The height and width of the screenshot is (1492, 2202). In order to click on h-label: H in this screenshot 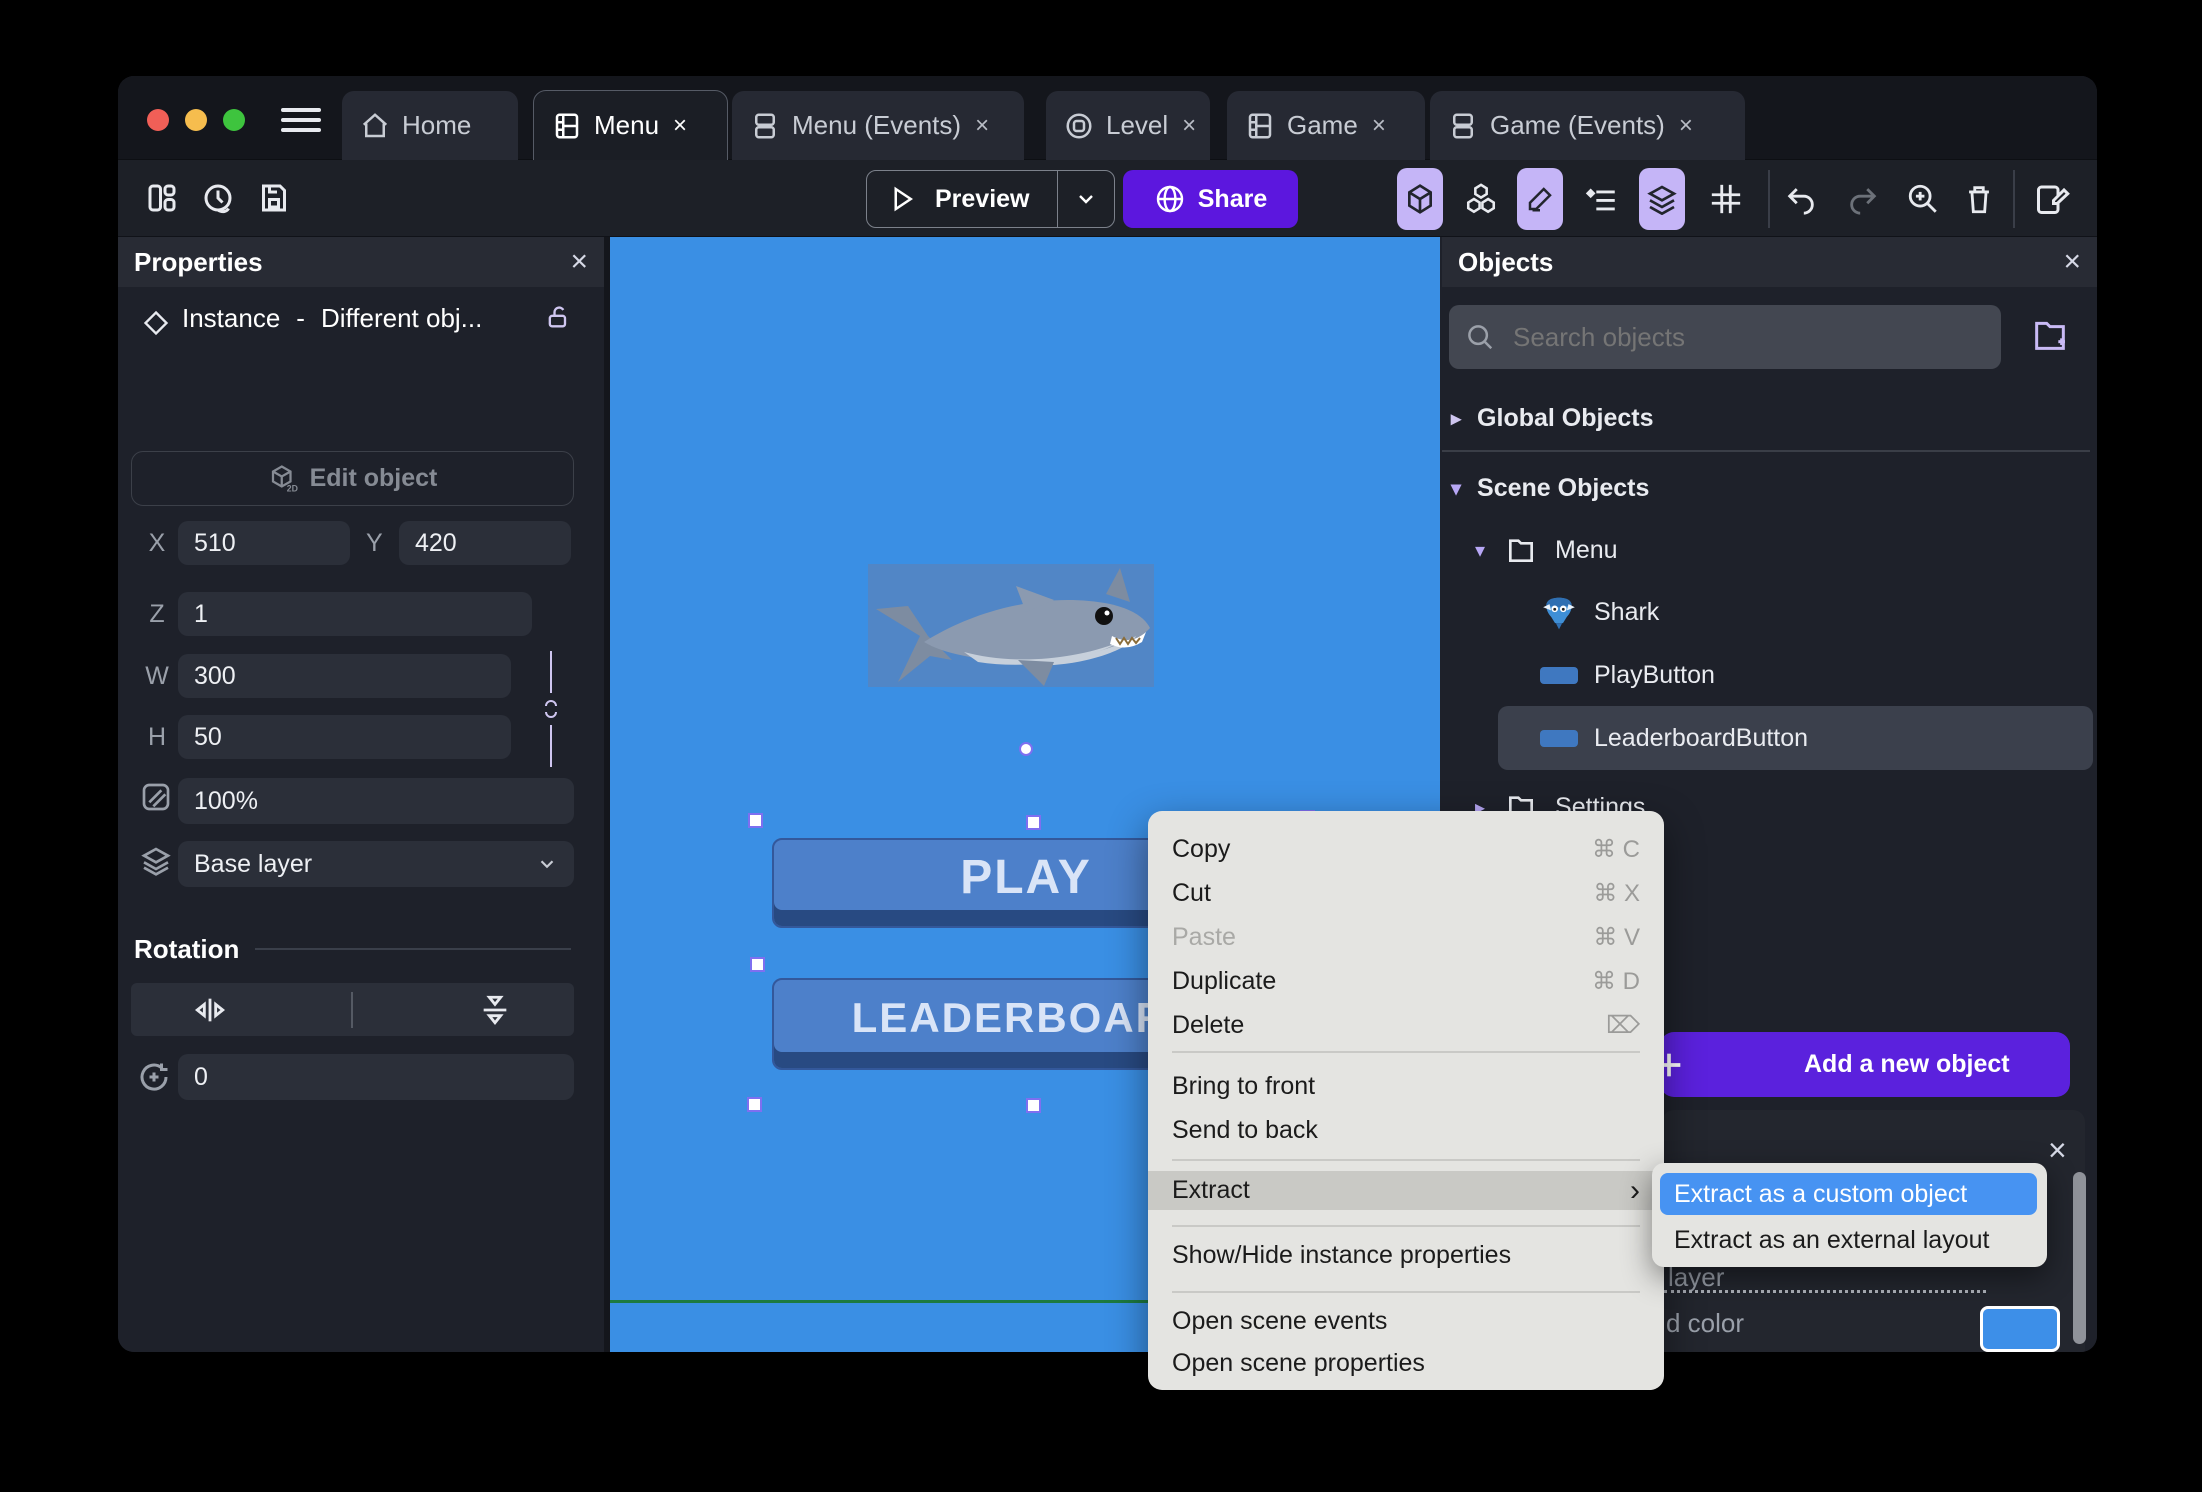, I will do `click(157, 737)`.